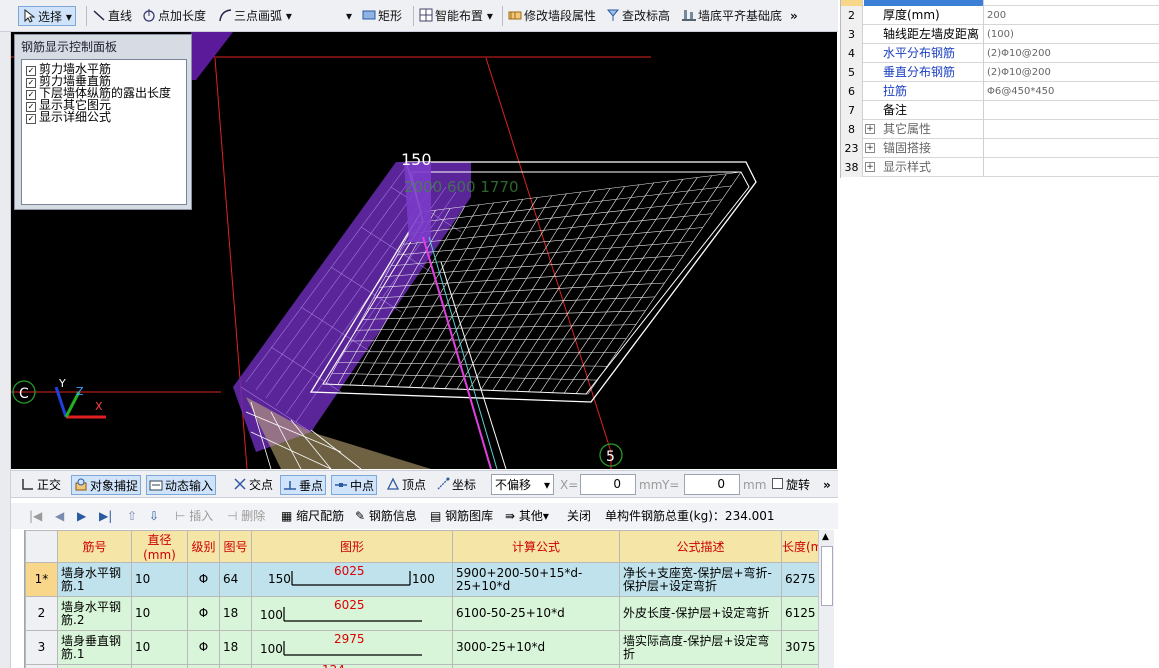 Image resolution: width=1159 pixels, height=668 pixels. I want to click on property-row: 7 备注, so click(1000, 110).